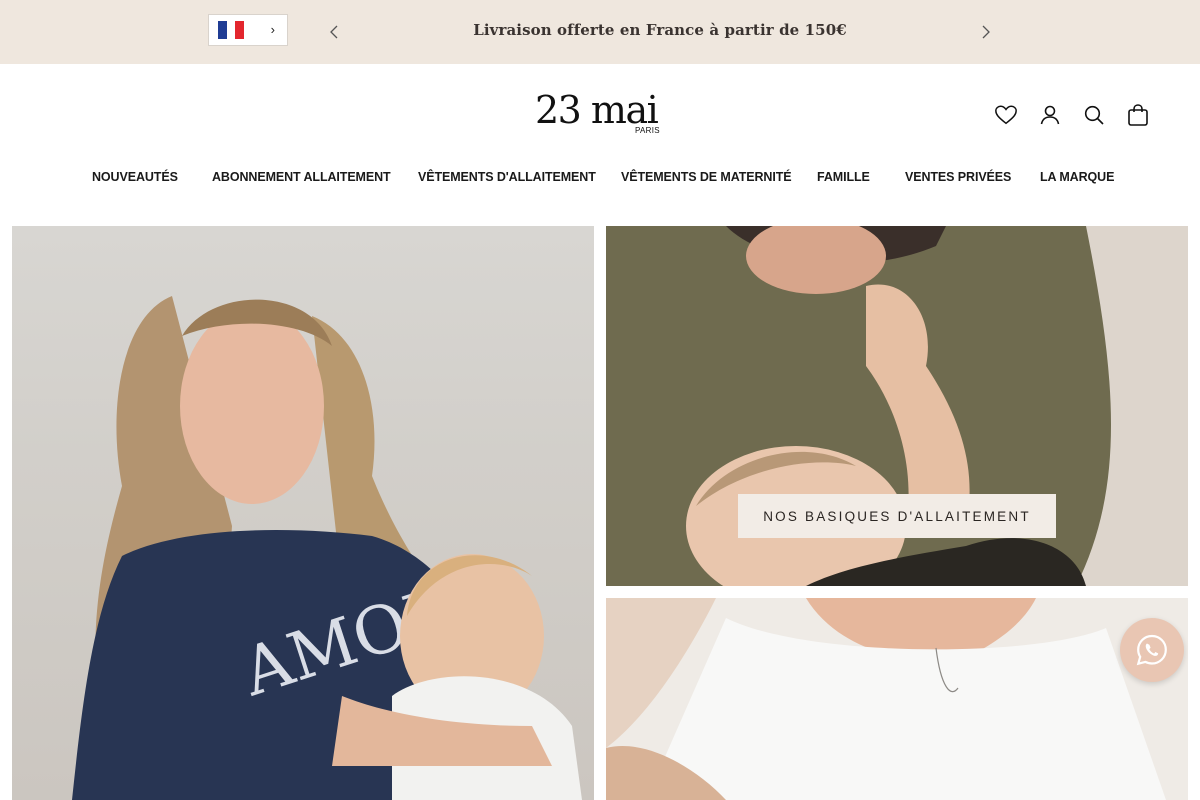 This screenshot has width=1200, height=800. I want to click on chevron-left-icon, so click(334, 32).